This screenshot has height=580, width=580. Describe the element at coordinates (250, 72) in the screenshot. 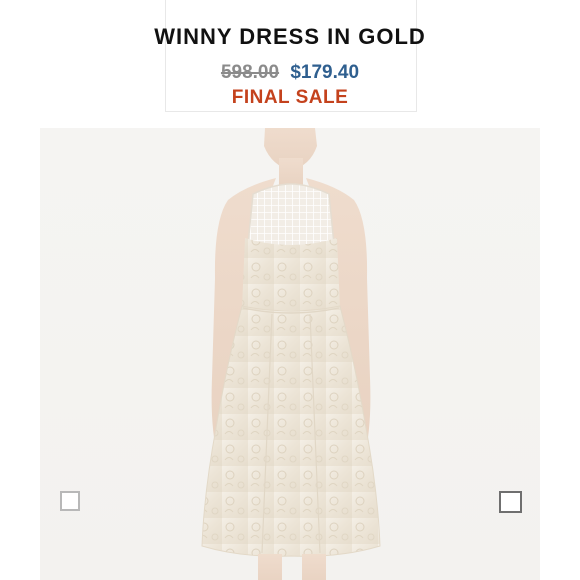

I see `original-price: 598.00` at that location.